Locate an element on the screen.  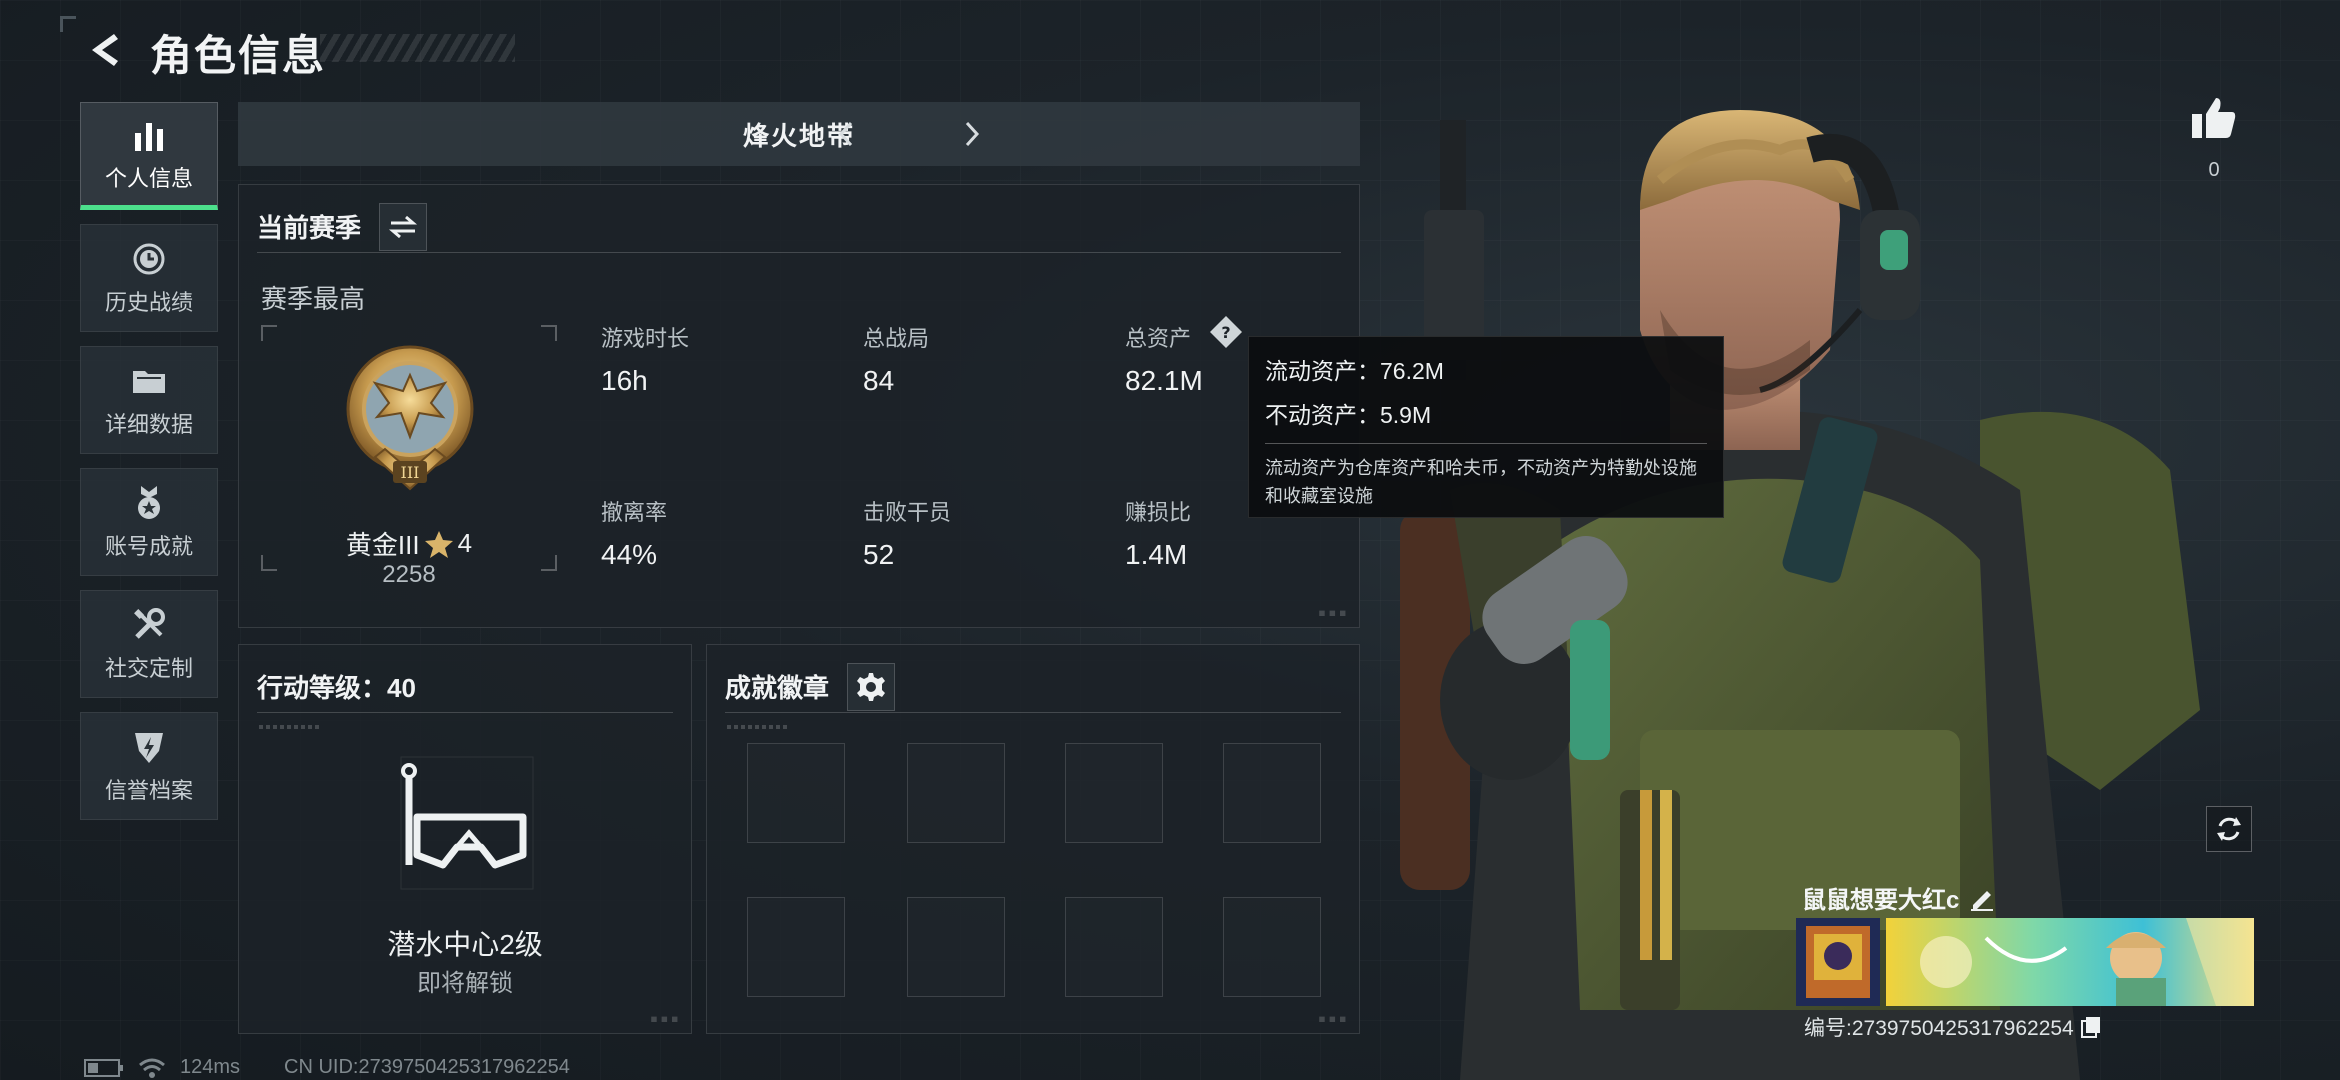
chevron-left-icon is located at coordinates (845, 134).